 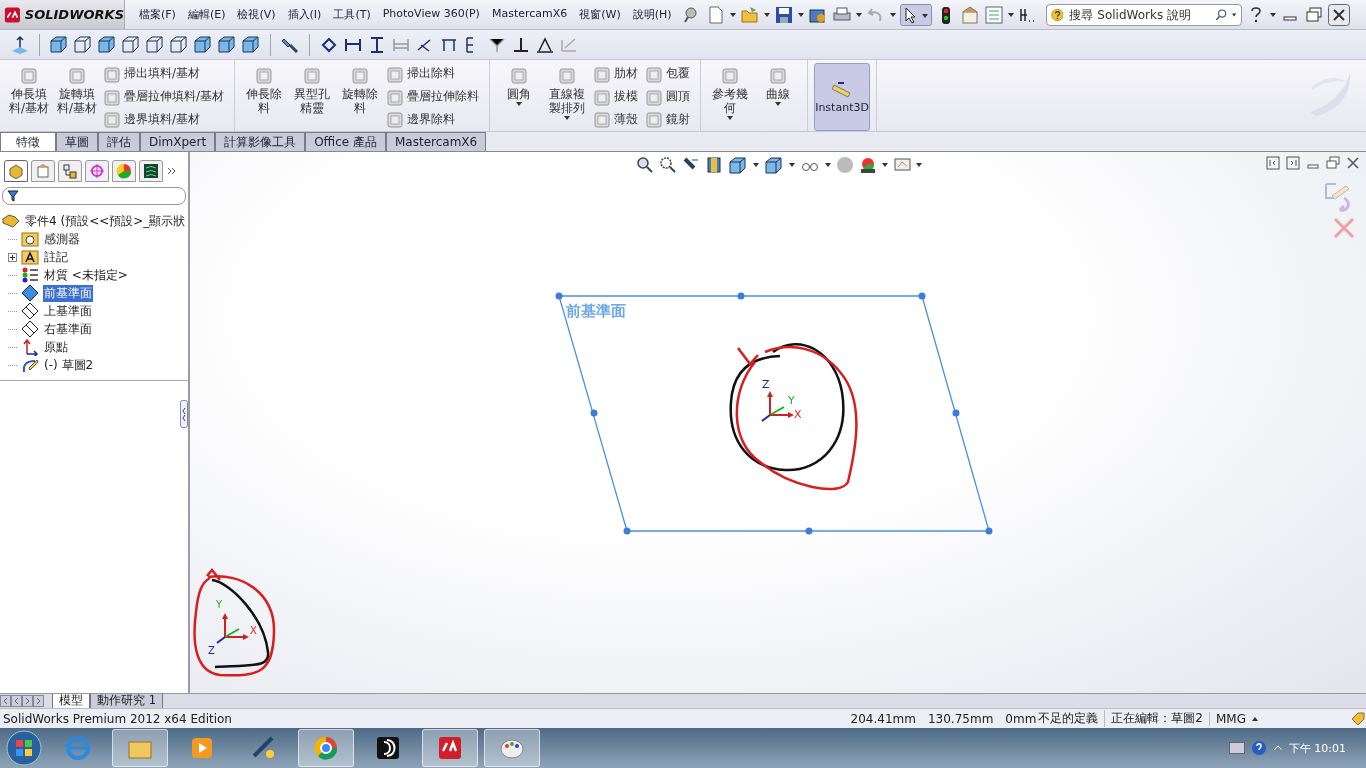 What do you see at coordinates (28, 141) in the screenshot?
I see `command-tab: 特徵` at bounding box center [28, 141].